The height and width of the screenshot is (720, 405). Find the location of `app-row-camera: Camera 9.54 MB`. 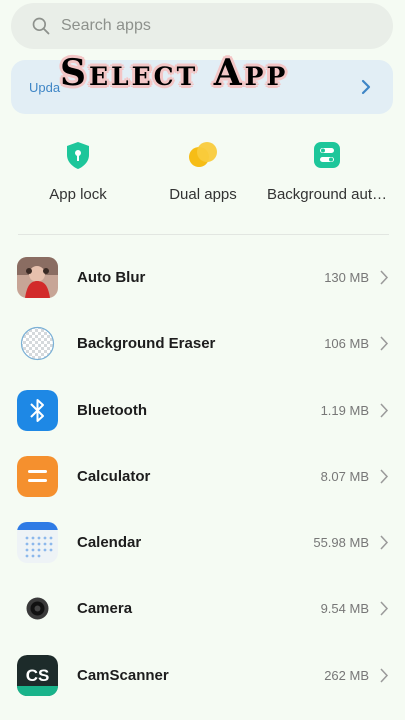

app-row-camera: Camera 9.54 MB is located at coordinates (202, 608).